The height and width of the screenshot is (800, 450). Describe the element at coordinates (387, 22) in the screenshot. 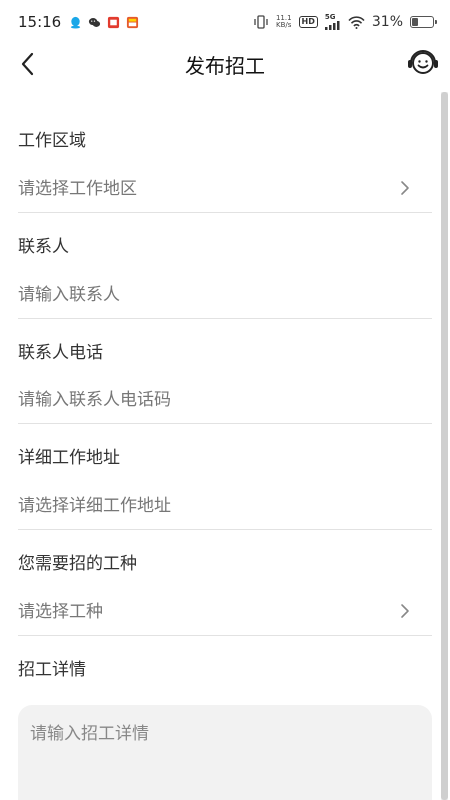

I see `battery-percent: 31%` at that location.